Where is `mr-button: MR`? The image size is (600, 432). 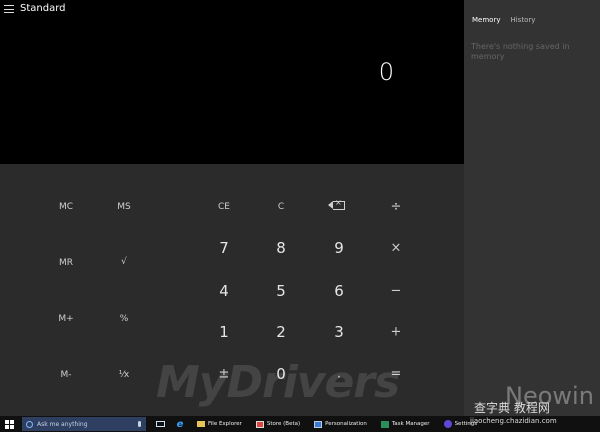
mr-button: MR is located at coordinates (66, 263).